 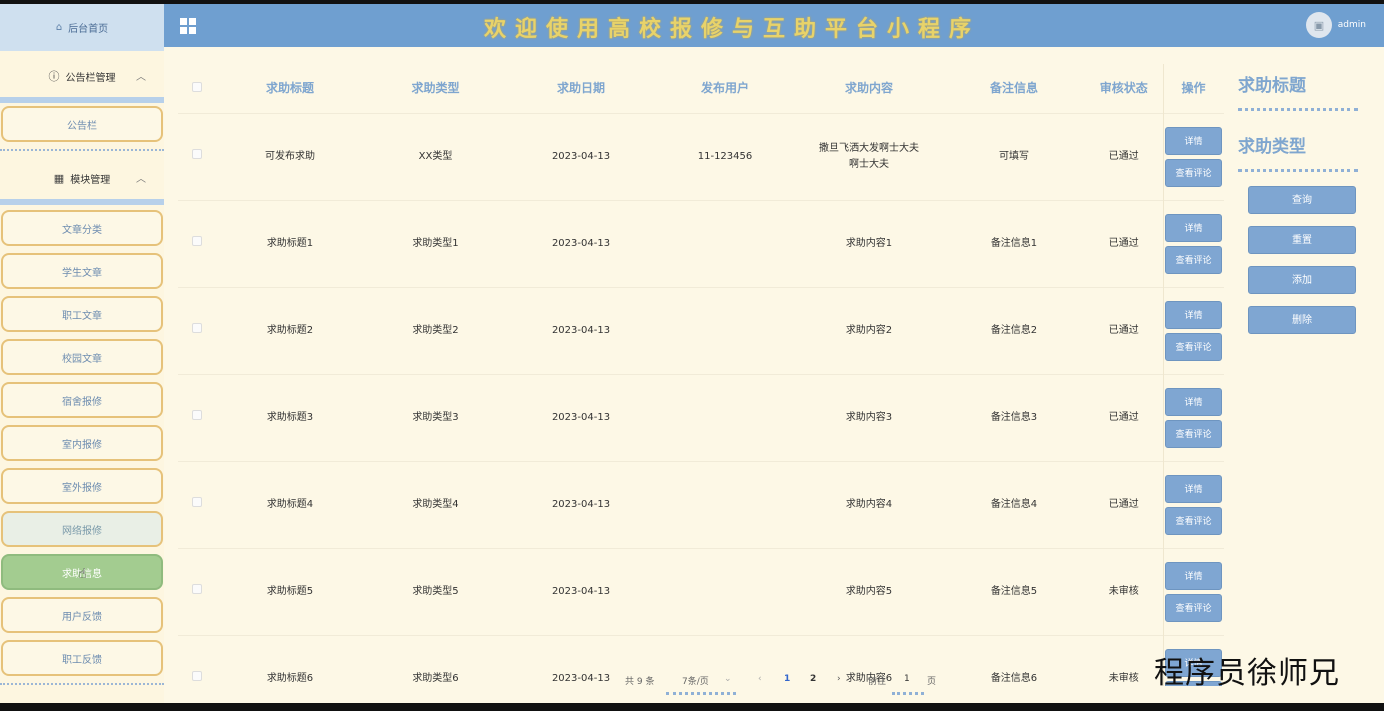 What do you see at coordinates (1124, 591) in the screenshot?
I see `table-cell: 未审核` at bounding box center [1124, 591].